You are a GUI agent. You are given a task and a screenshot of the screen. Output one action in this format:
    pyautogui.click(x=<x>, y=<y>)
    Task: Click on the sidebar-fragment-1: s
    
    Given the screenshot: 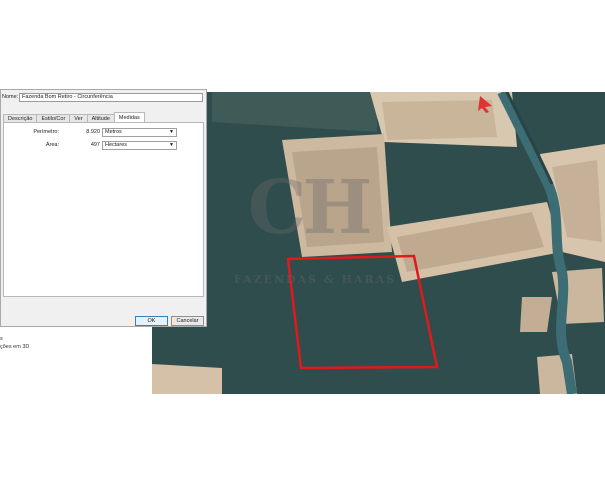 What is the action you would take?
    pyautogui.click(x=1, y=339)
    